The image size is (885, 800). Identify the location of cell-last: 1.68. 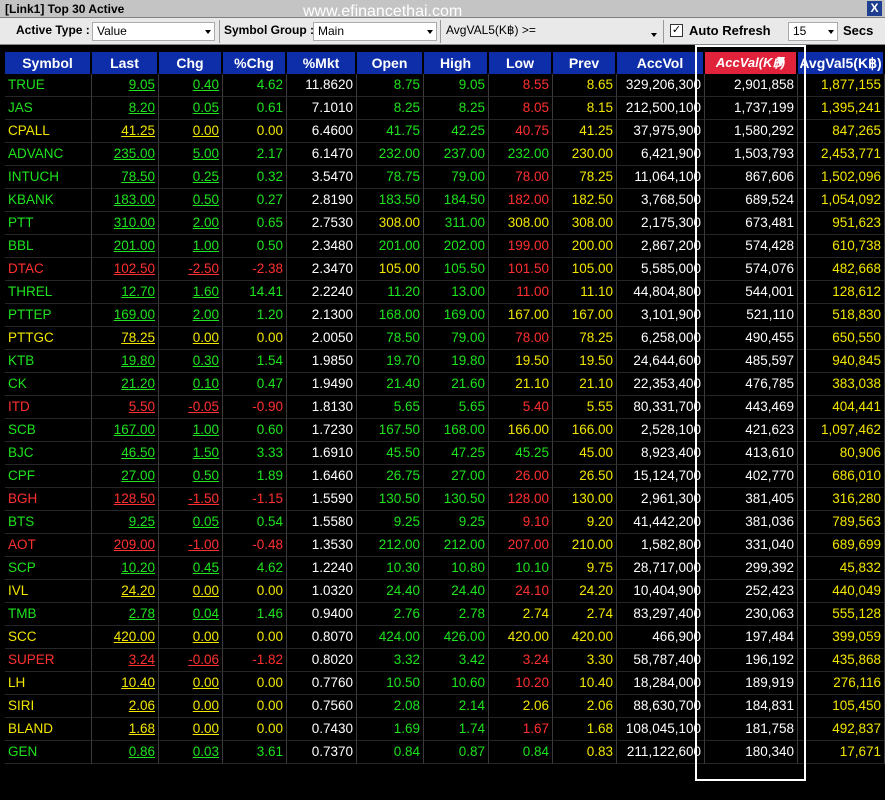
(125, 729).